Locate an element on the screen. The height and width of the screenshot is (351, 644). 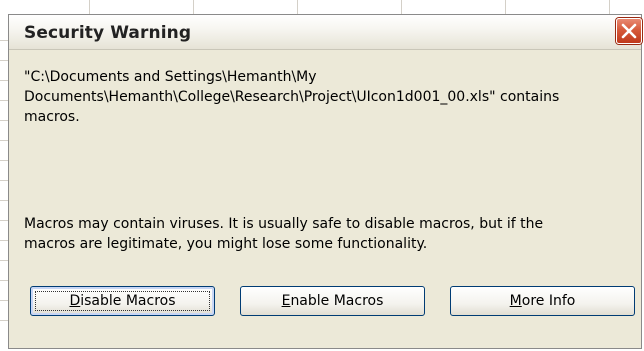
dialog-titlebar: Security Warning is located at coordinates (325, 32).